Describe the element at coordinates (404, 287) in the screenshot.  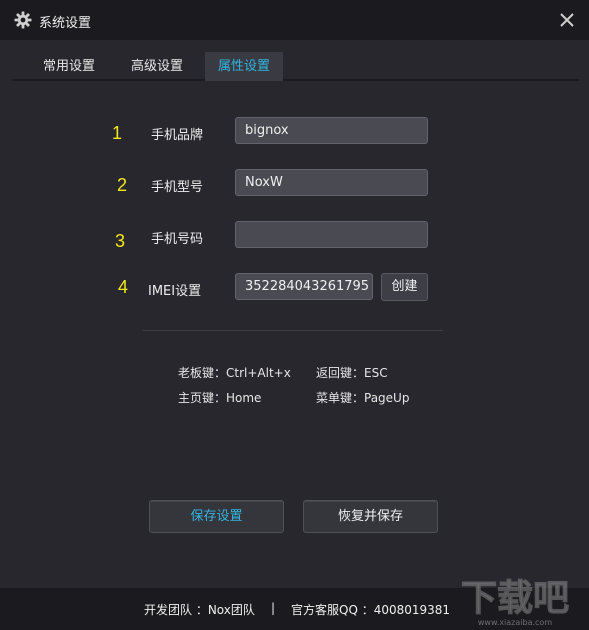
I see `create-imei-button: 创建` at that location.